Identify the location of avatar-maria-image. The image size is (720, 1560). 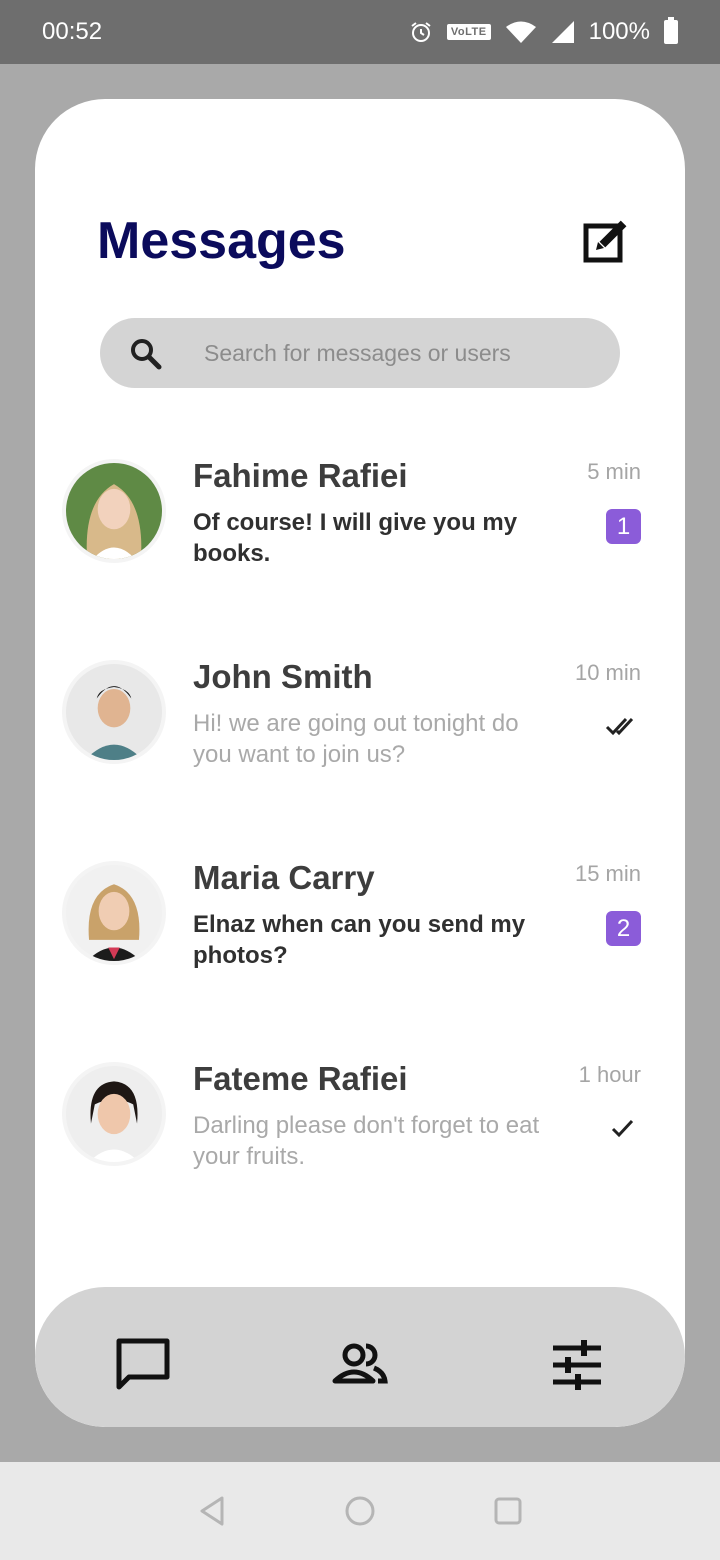
(114, 913).